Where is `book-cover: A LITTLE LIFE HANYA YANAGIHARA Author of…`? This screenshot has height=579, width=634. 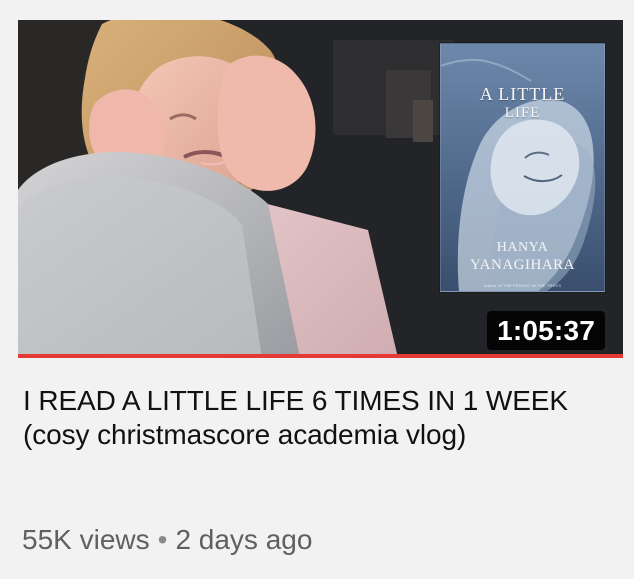 book-cover: A LITTLE LIFE HANYA YANAGIHARA Author of… is located at coordinates (522, 167).